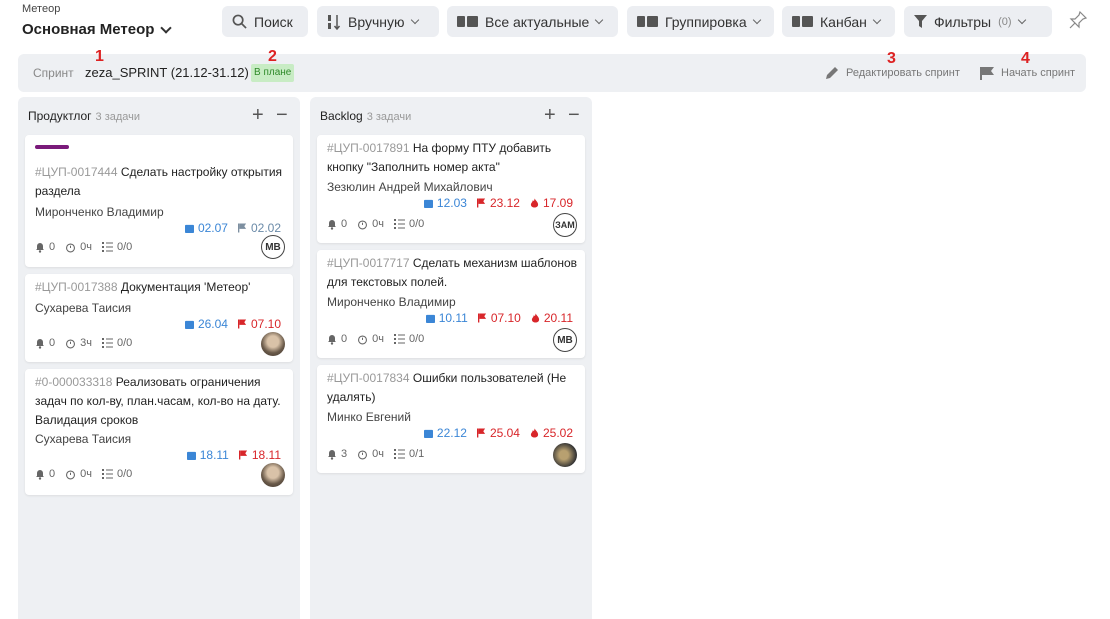 The height and width of the screenshot is (619, 1110). Describe the element at coordinates (273, 21) in the screenshot. I see `search-label: Поиск` at that location.